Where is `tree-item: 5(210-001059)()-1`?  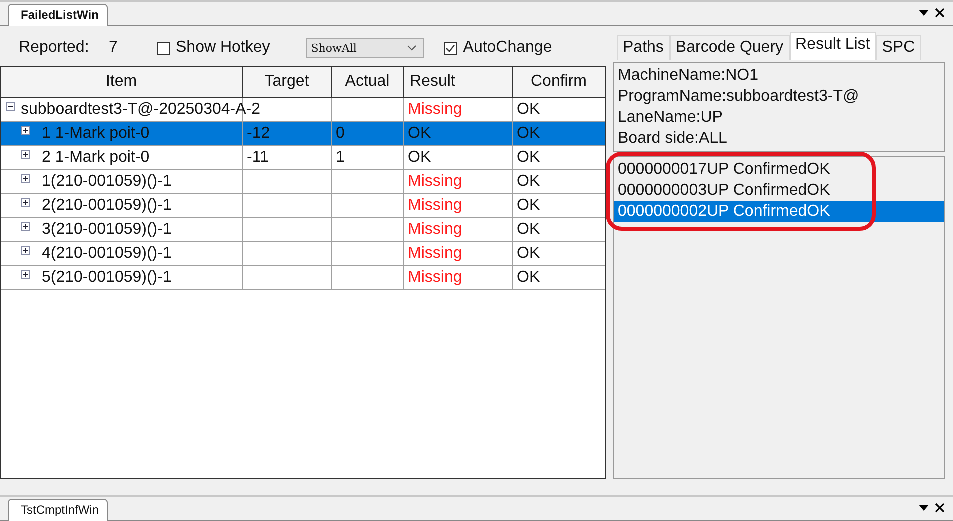
tree-item: 5(210-001059)()-1 is located at coordinates (107, 277).